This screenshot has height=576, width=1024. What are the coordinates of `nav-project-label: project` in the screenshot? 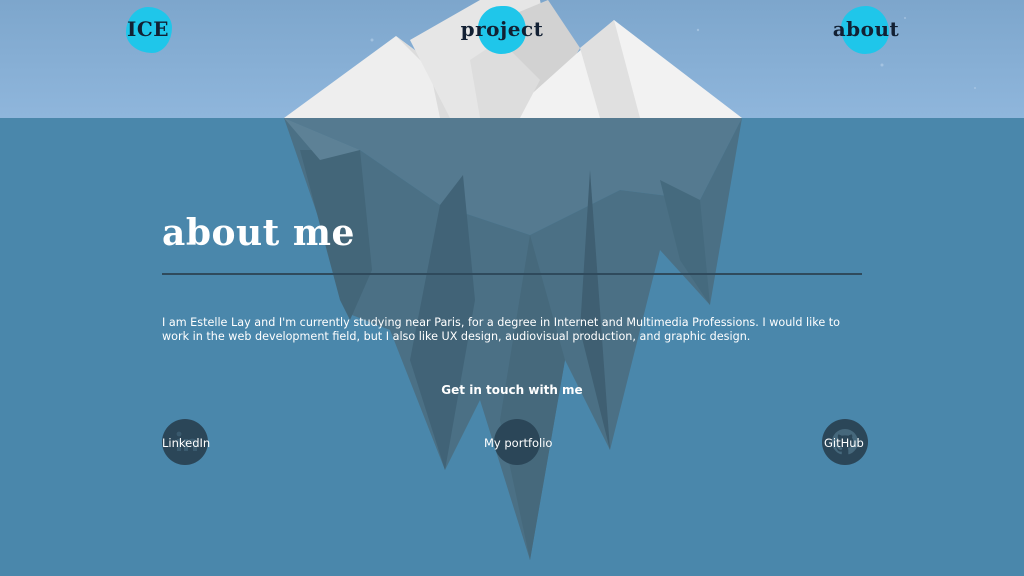 It's located at (502, 29).